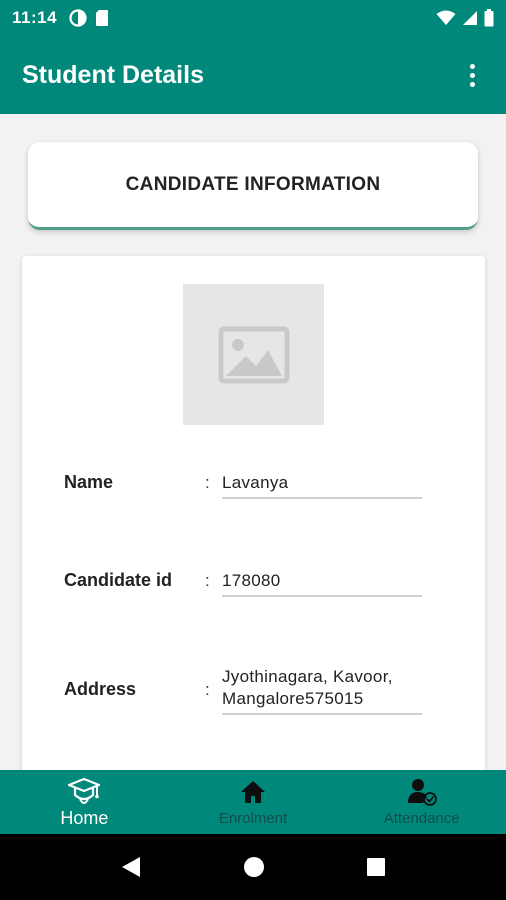  Describe the element at coordinates (422, 792) in the screenshot. I see `user-check-icon` at that location.